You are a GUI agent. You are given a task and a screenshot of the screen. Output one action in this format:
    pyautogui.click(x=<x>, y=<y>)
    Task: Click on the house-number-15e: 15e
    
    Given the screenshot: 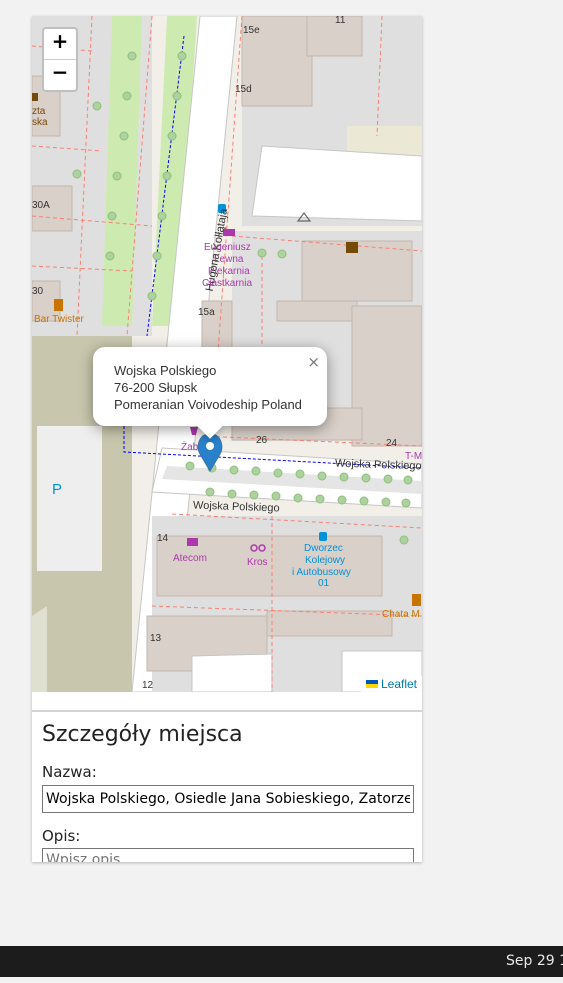 What is the action you would take?
    pyautogui.click(x=251, y=30)
    